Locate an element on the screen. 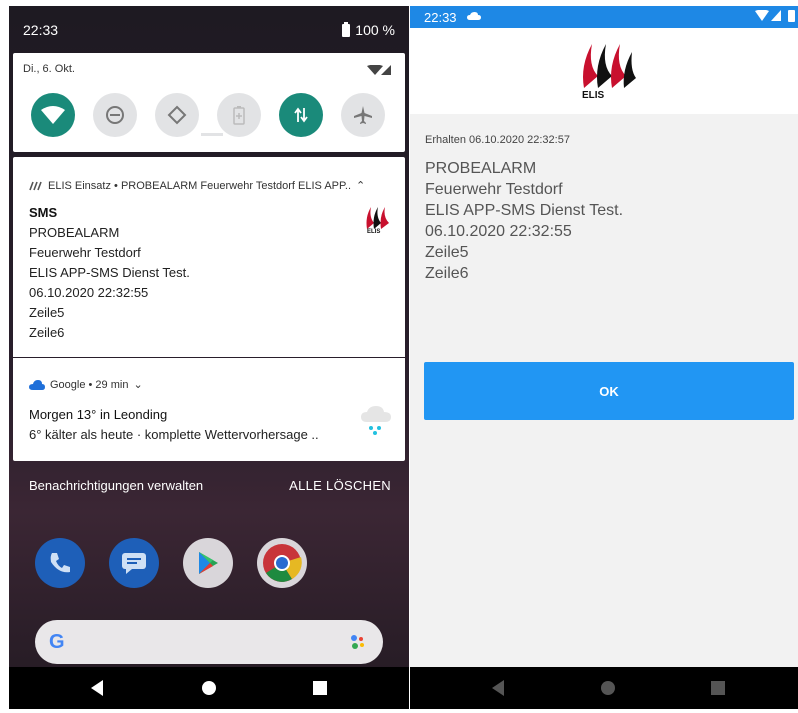  mobile-data-icon is located at coordinates (301, 115).